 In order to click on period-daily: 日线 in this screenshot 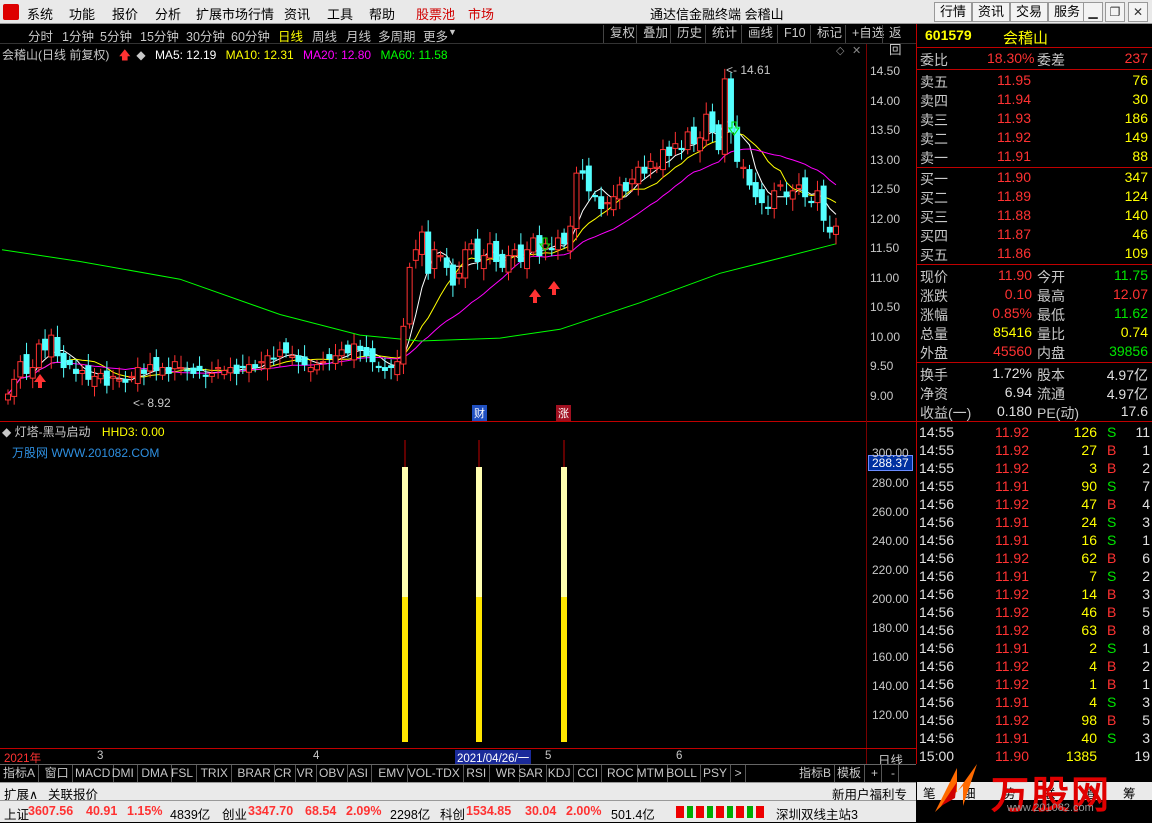, I will do `click(290, 35)`.